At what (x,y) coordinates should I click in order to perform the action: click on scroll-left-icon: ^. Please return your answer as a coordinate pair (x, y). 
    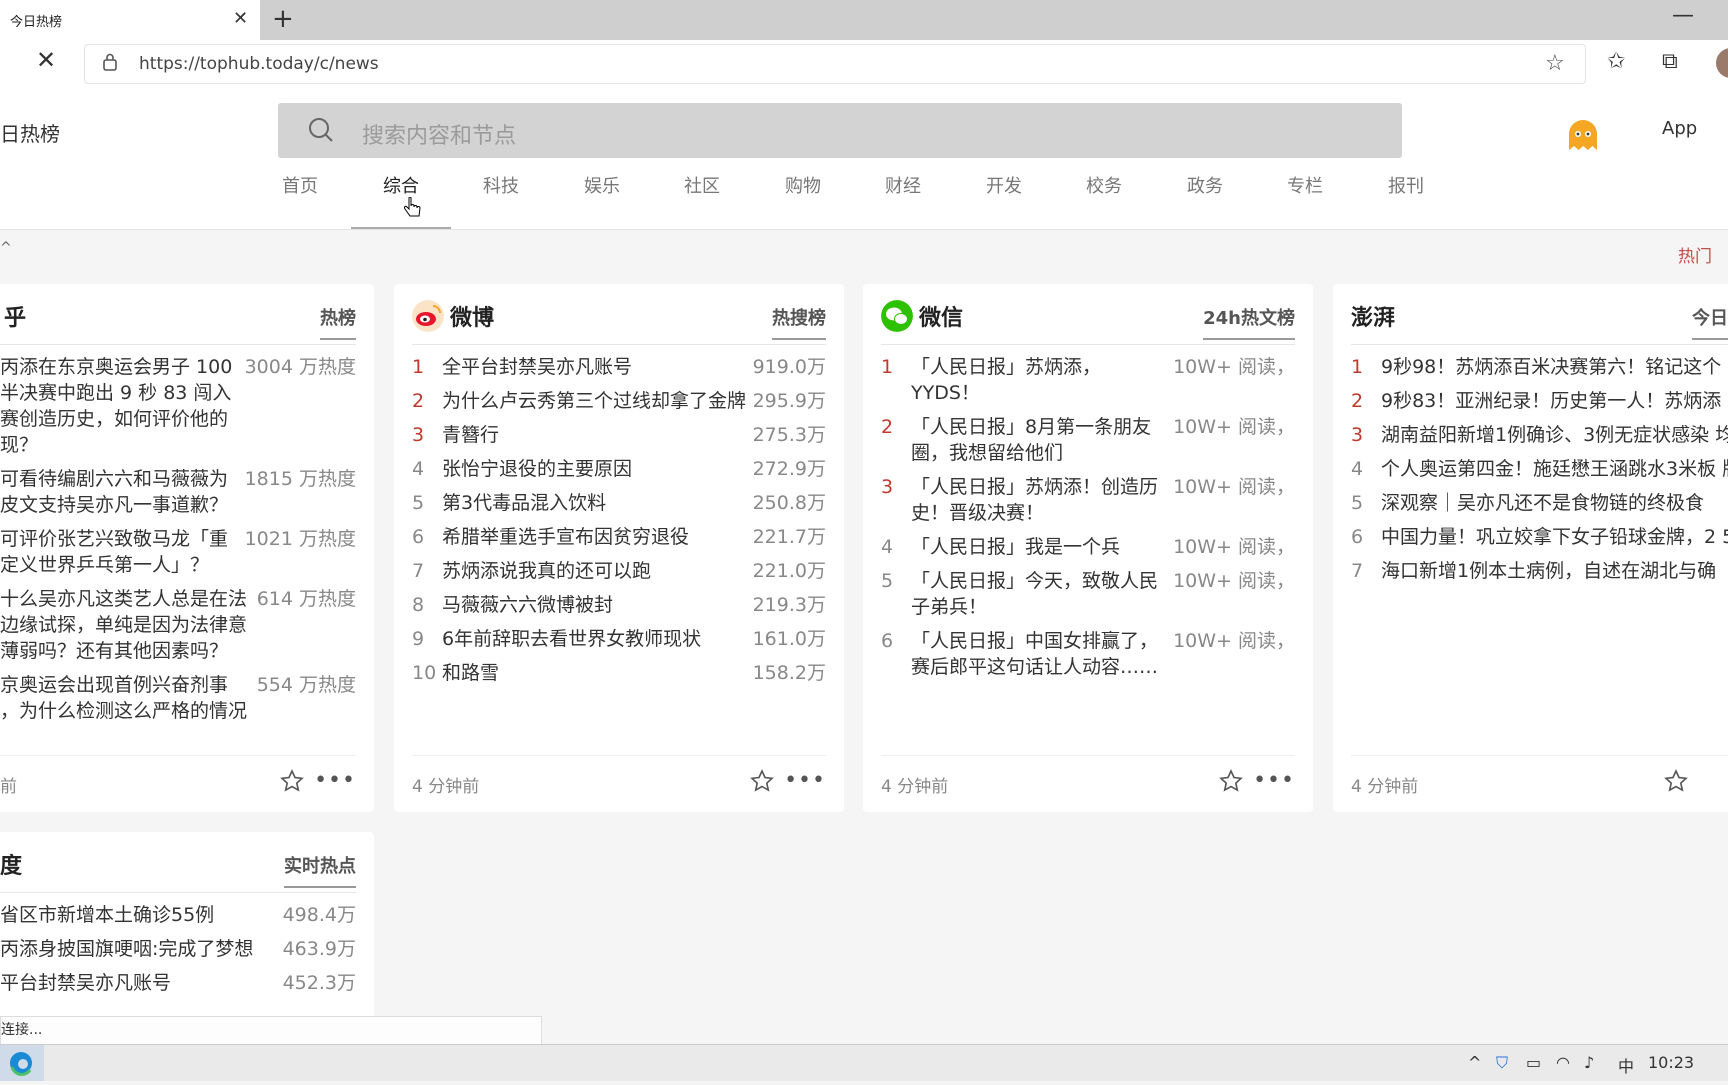
    Looking at the image, I should click on (6, 248).